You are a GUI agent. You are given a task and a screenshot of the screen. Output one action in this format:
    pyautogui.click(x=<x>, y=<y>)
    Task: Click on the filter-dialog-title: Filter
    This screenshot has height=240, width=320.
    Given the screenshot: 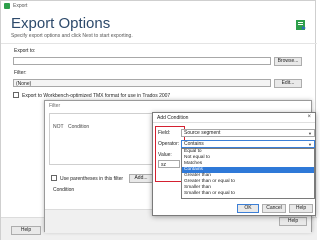 What is the action you would take?
    pyautogui.click(x=55, y=106)
    